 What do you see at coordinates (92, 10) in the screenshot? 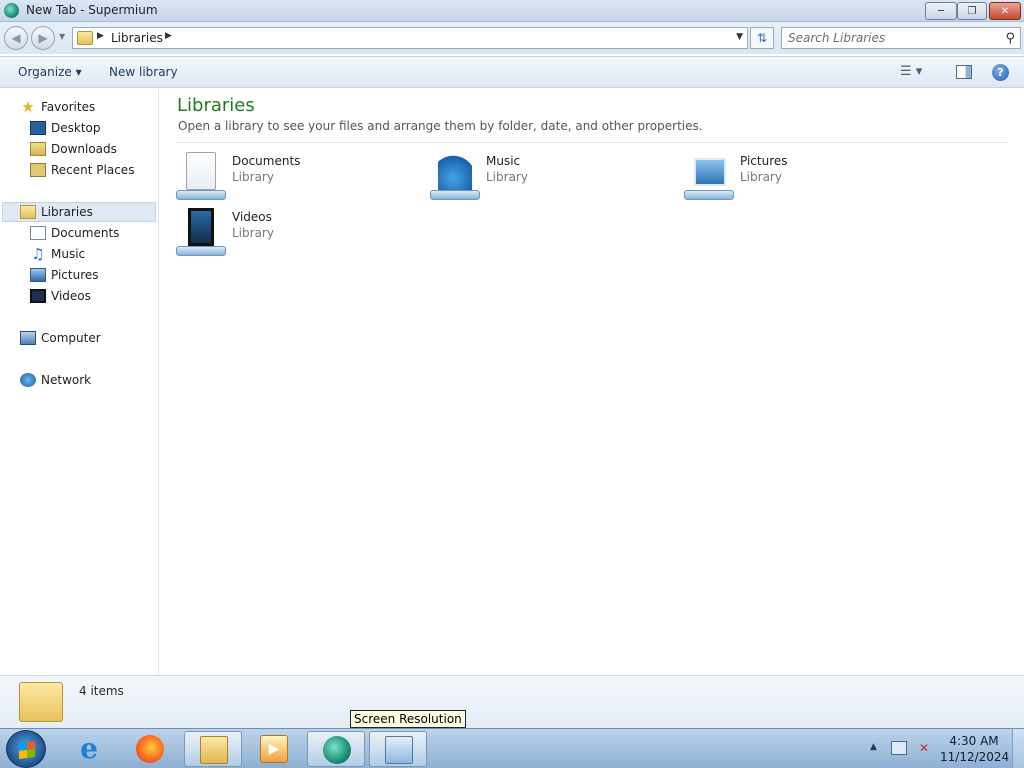
I see `window-title: New Tab - Supermium` at bounding box center [92, 10].